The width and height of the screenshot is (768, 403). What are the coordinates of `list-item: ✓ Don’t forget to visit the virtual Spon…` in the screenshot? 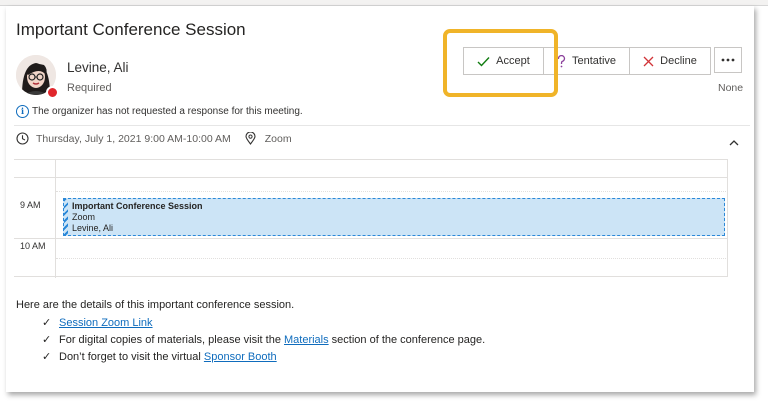 It's located at (263, 356).